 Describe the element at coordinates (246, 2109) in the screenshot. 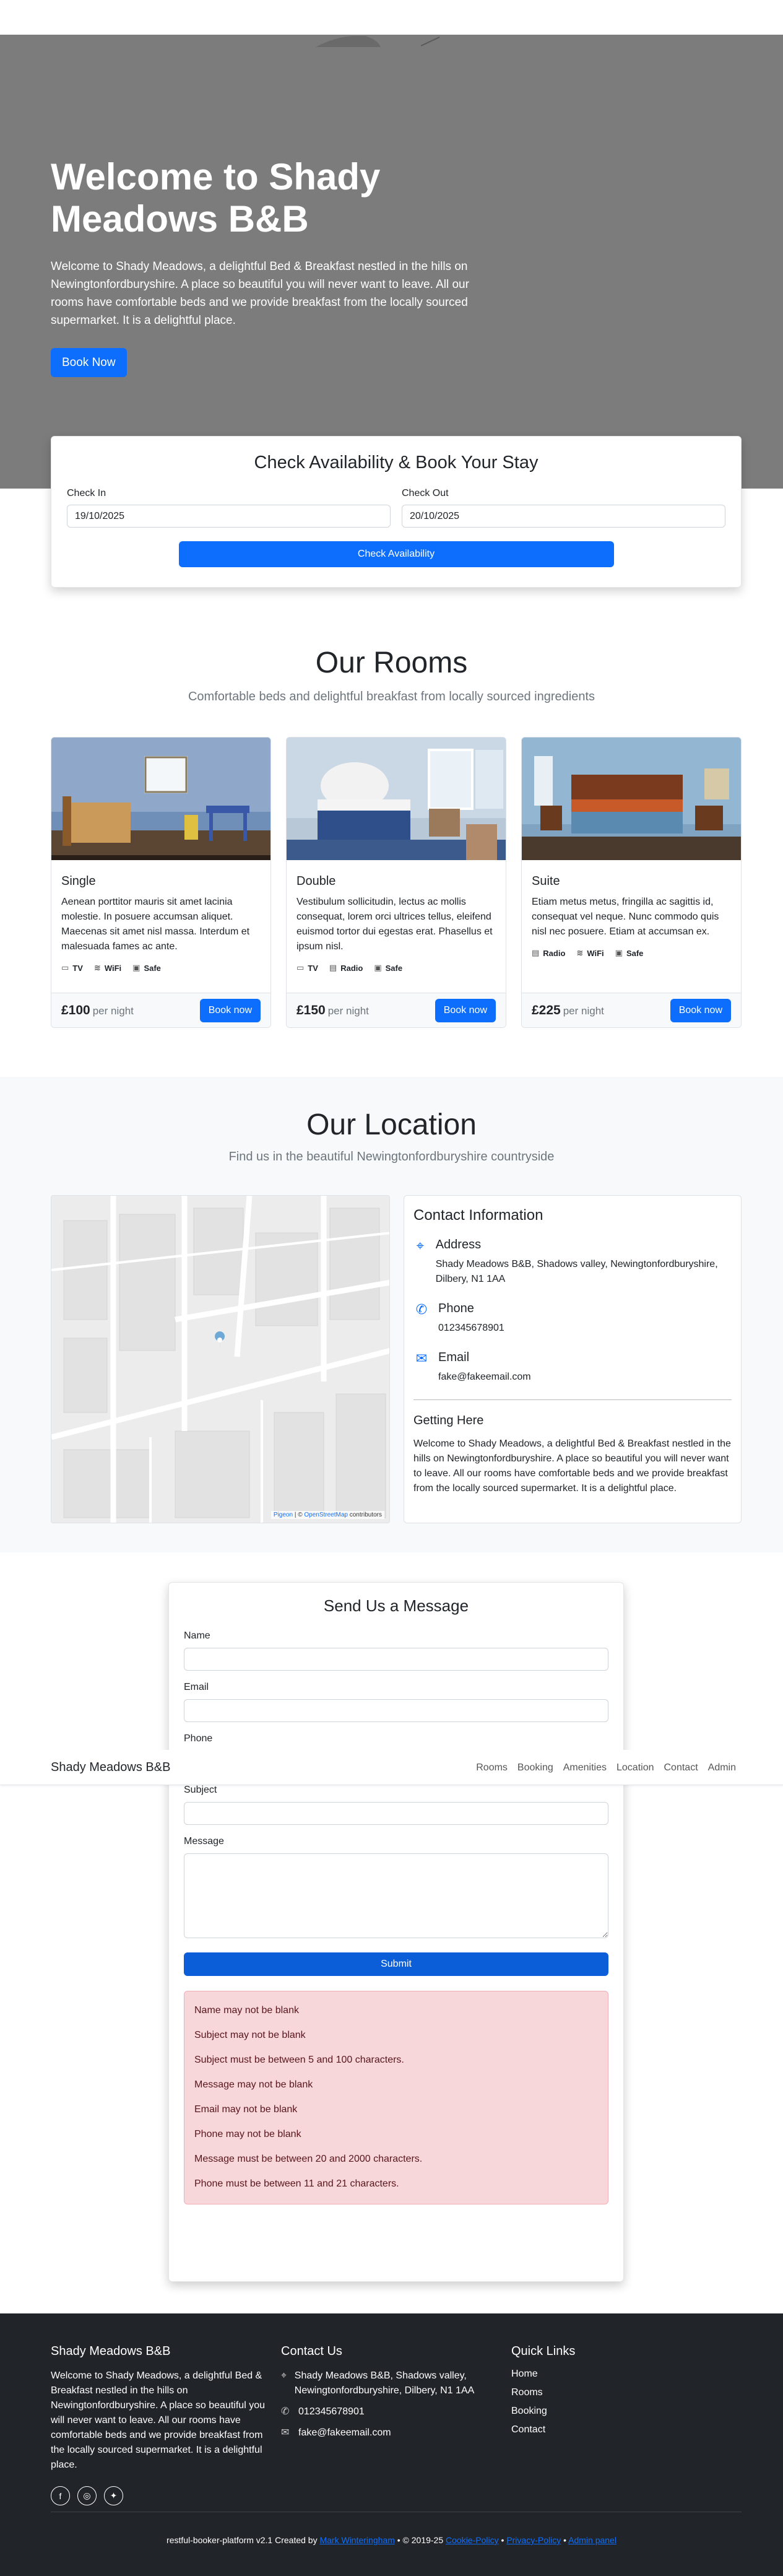

I see `error-message: Email may not be blank` at that location.